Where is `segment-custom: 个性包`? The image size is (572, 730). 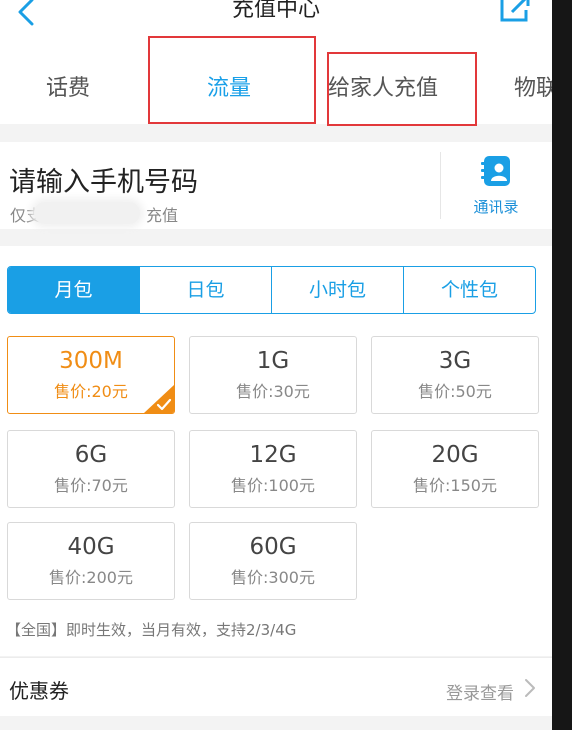 segment-custom: 个性包 is located at coordinates (469, 290).